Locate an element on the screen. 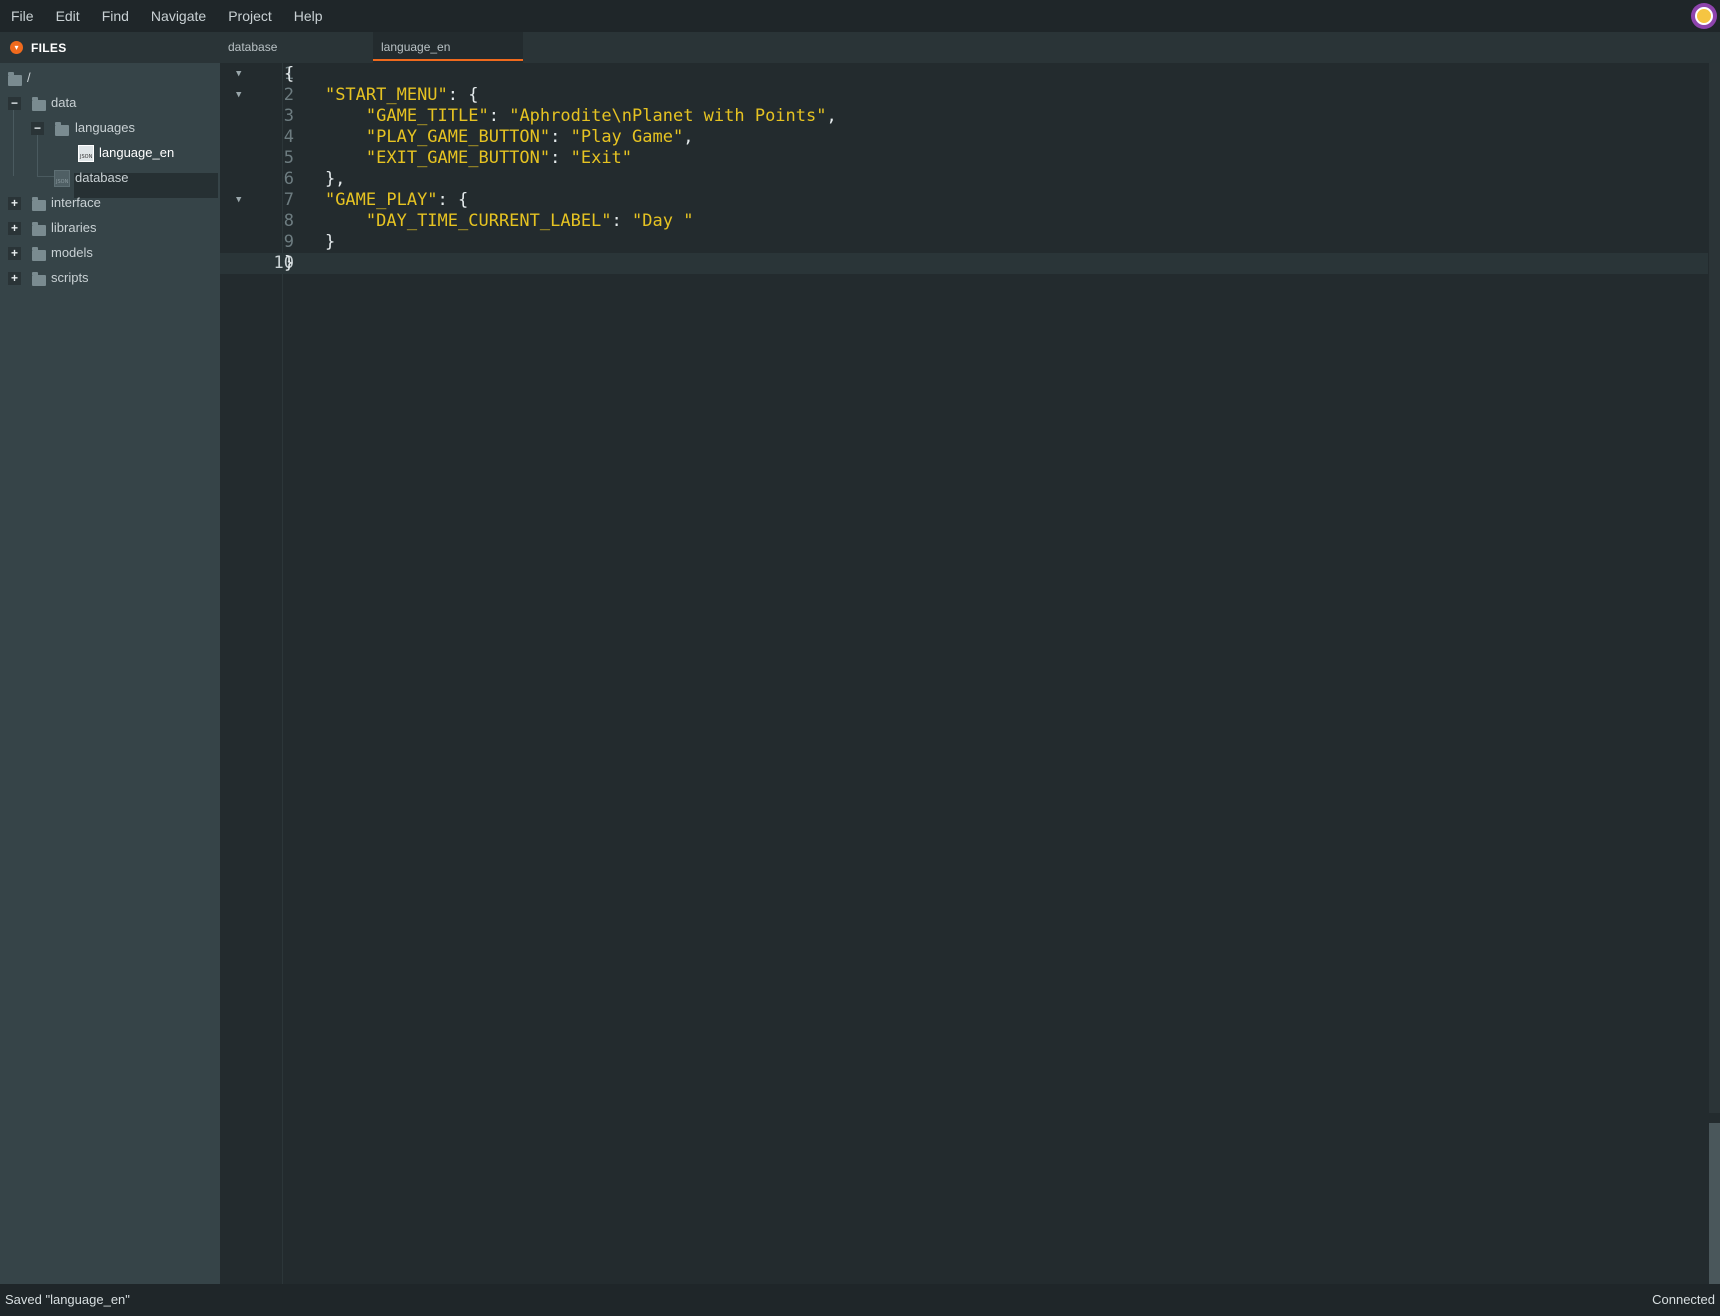 The height and width of the screenshot is (1316, 1720). code-line: 8 "DAY_TIME_CURRENT_LABEL": "Day " is located at coordinates (964, 221).